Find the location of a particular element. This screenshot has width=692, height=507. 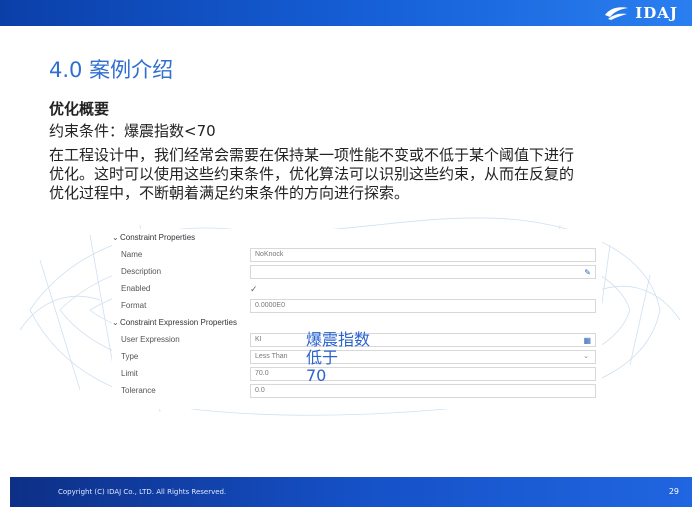

logo-text: IDAJ is located at coordinates (656, 13).